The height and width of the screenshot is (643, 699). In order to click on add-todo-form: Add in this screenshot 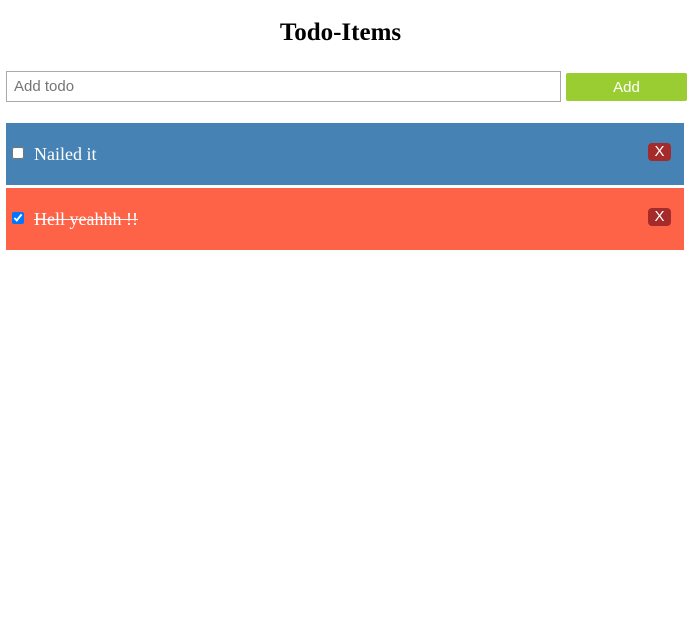, I will do `click(346, 86)`.